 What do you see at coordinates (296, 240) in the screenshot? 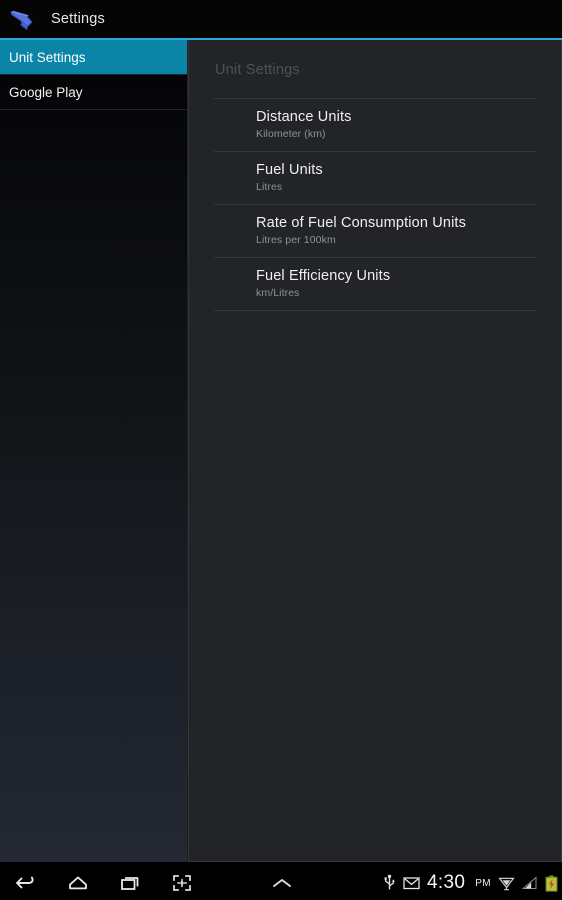
I see `list-item-subtitle: Litres per 100km` at bounding box center [296, 240].